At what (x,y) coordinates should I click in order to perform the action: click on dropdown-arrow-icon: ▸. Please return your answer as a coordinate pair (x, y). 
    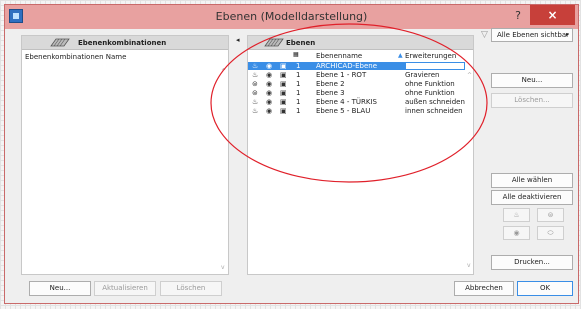
    Looking at the image, I should click on (567, 34).